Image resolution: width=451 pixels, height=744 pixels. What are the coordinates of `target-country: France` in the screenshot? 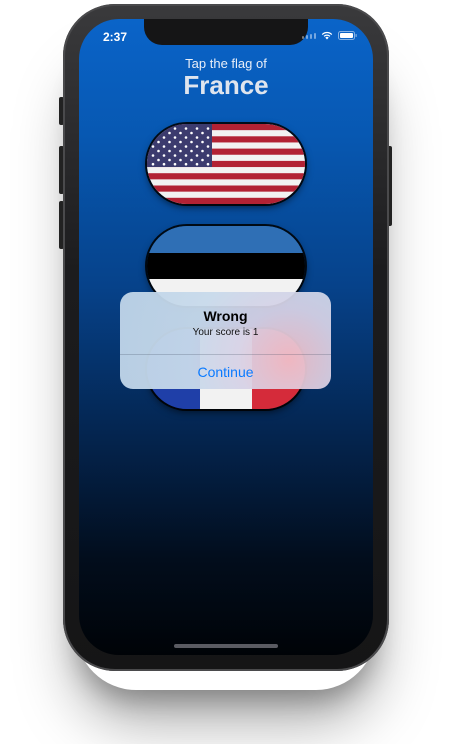 It's located at (226, 85).